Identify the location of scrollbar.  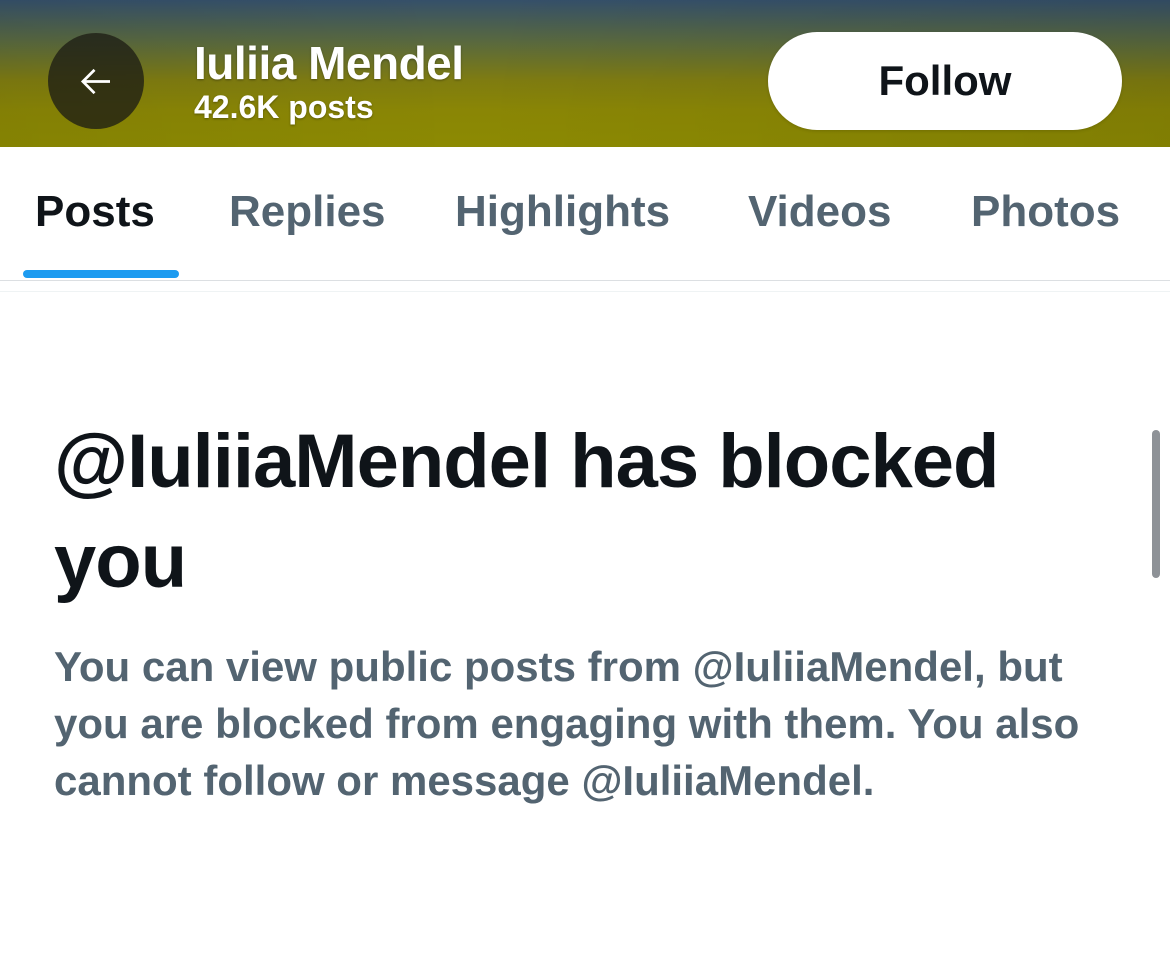
(1156, 504).